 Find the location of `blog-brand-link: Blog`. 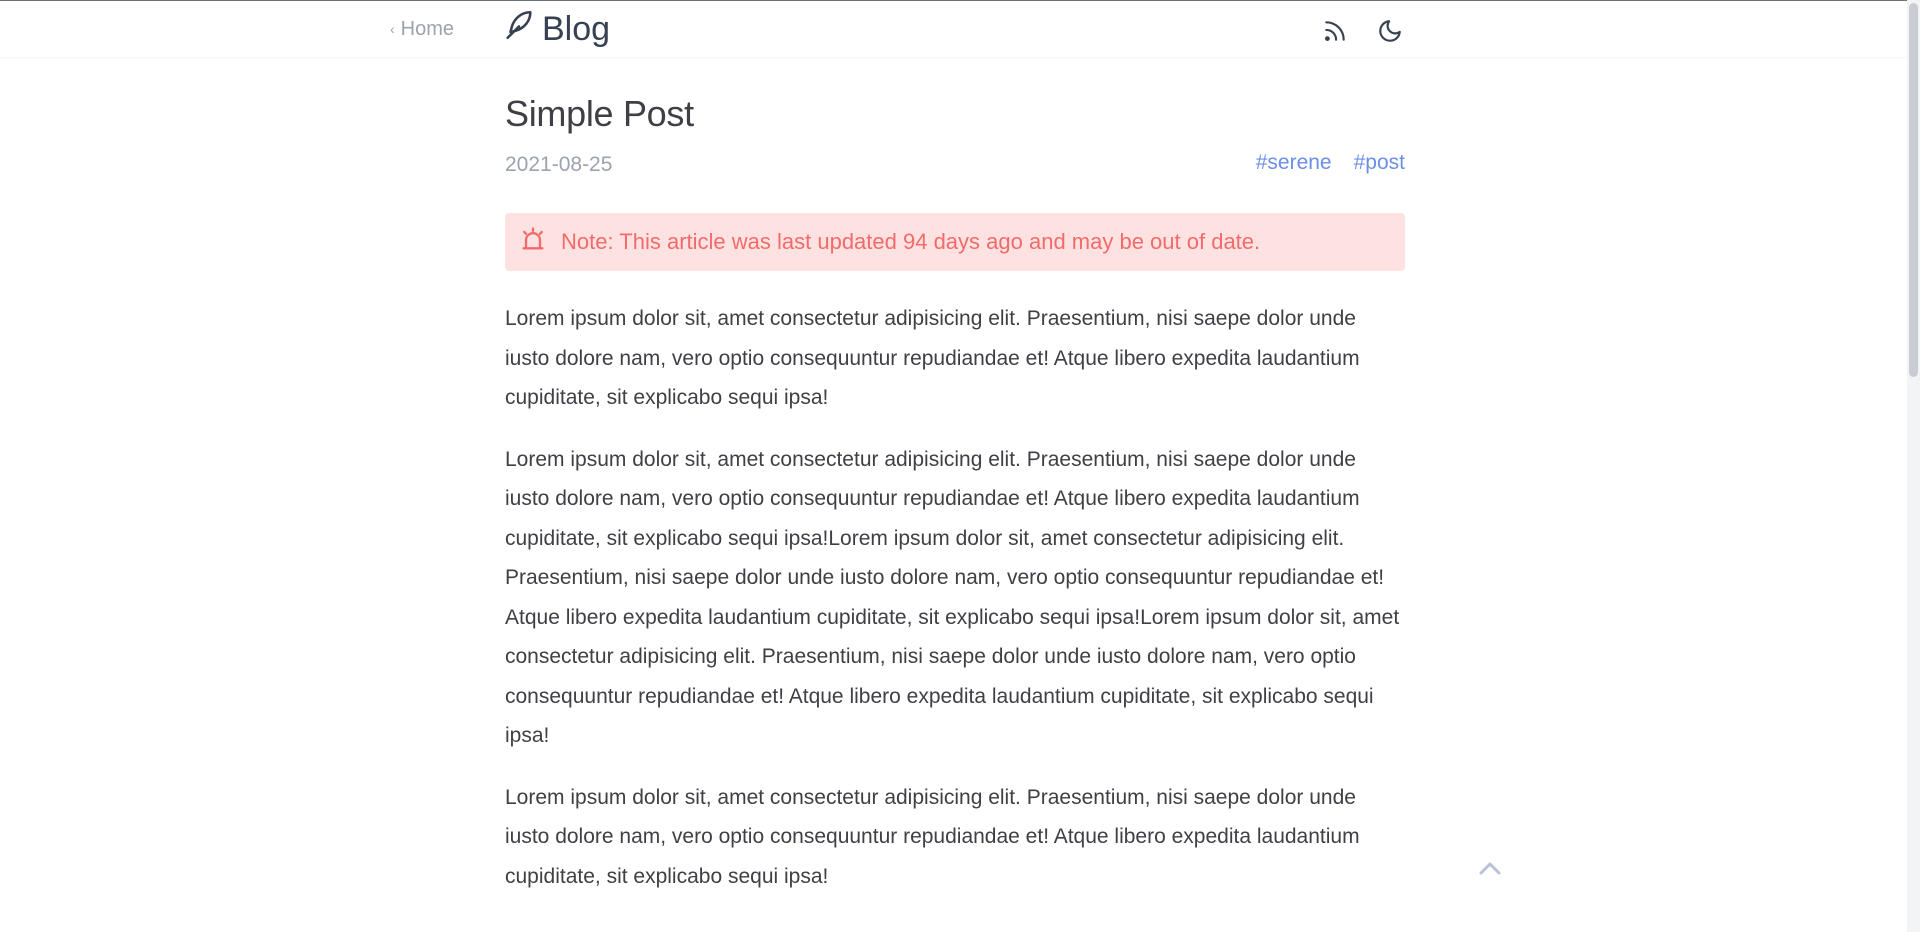

blog-brand-link: Blog is located at coordinates (556, 29).